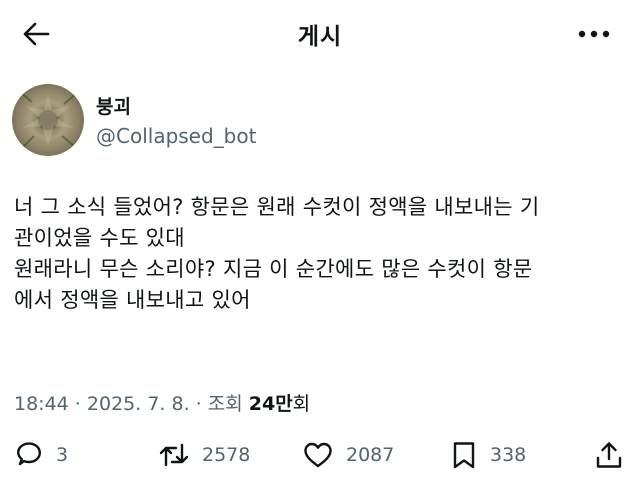  Describe the element at coordinates (464, 455) in the screenshot. I see `bookmark-icon` at that location.